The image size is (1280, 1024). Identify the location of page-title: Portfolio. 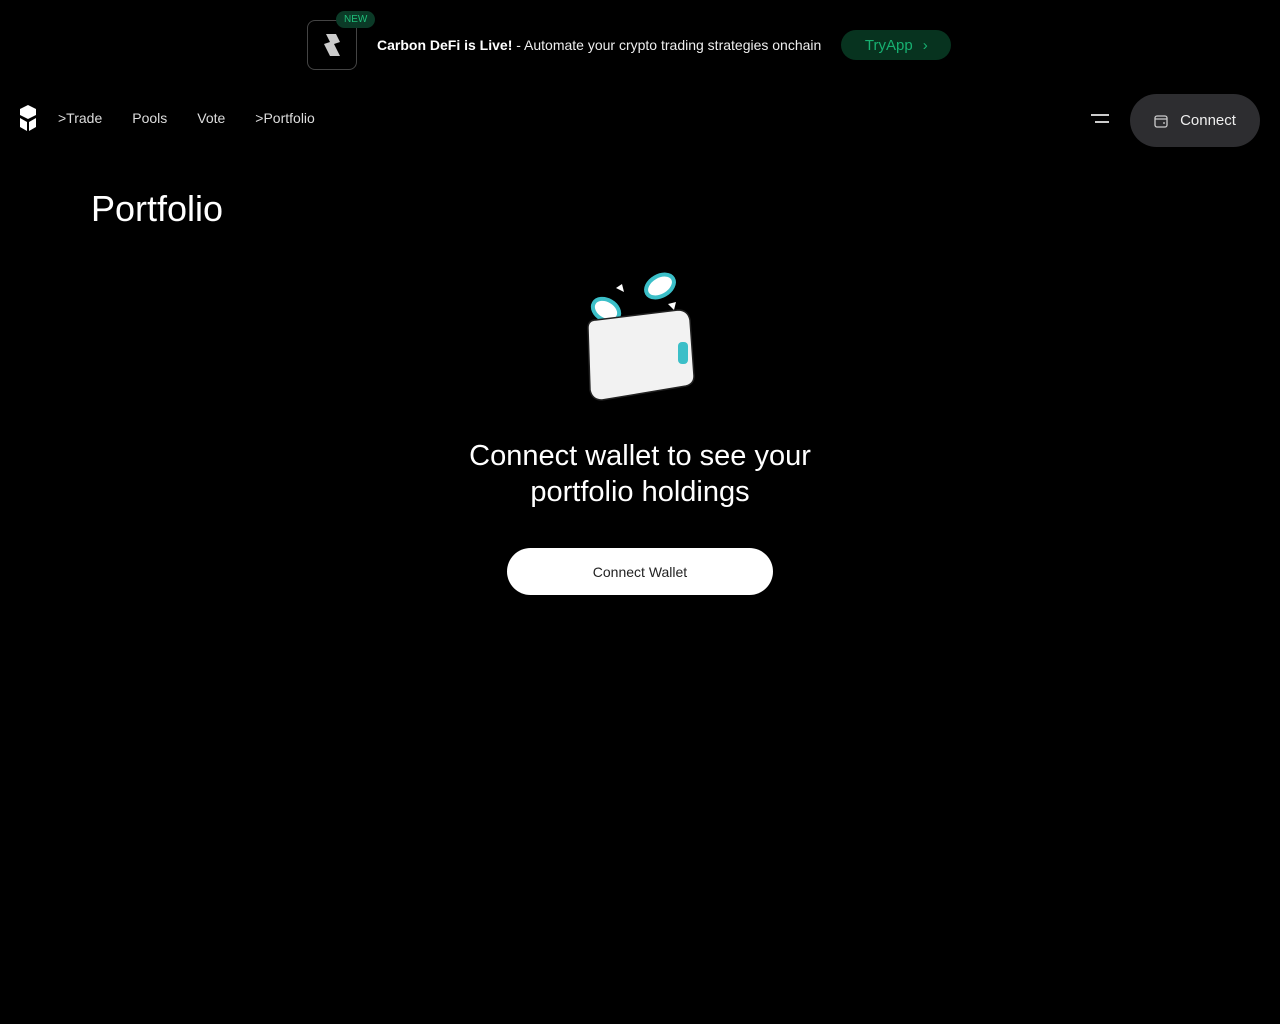
(157, 208).